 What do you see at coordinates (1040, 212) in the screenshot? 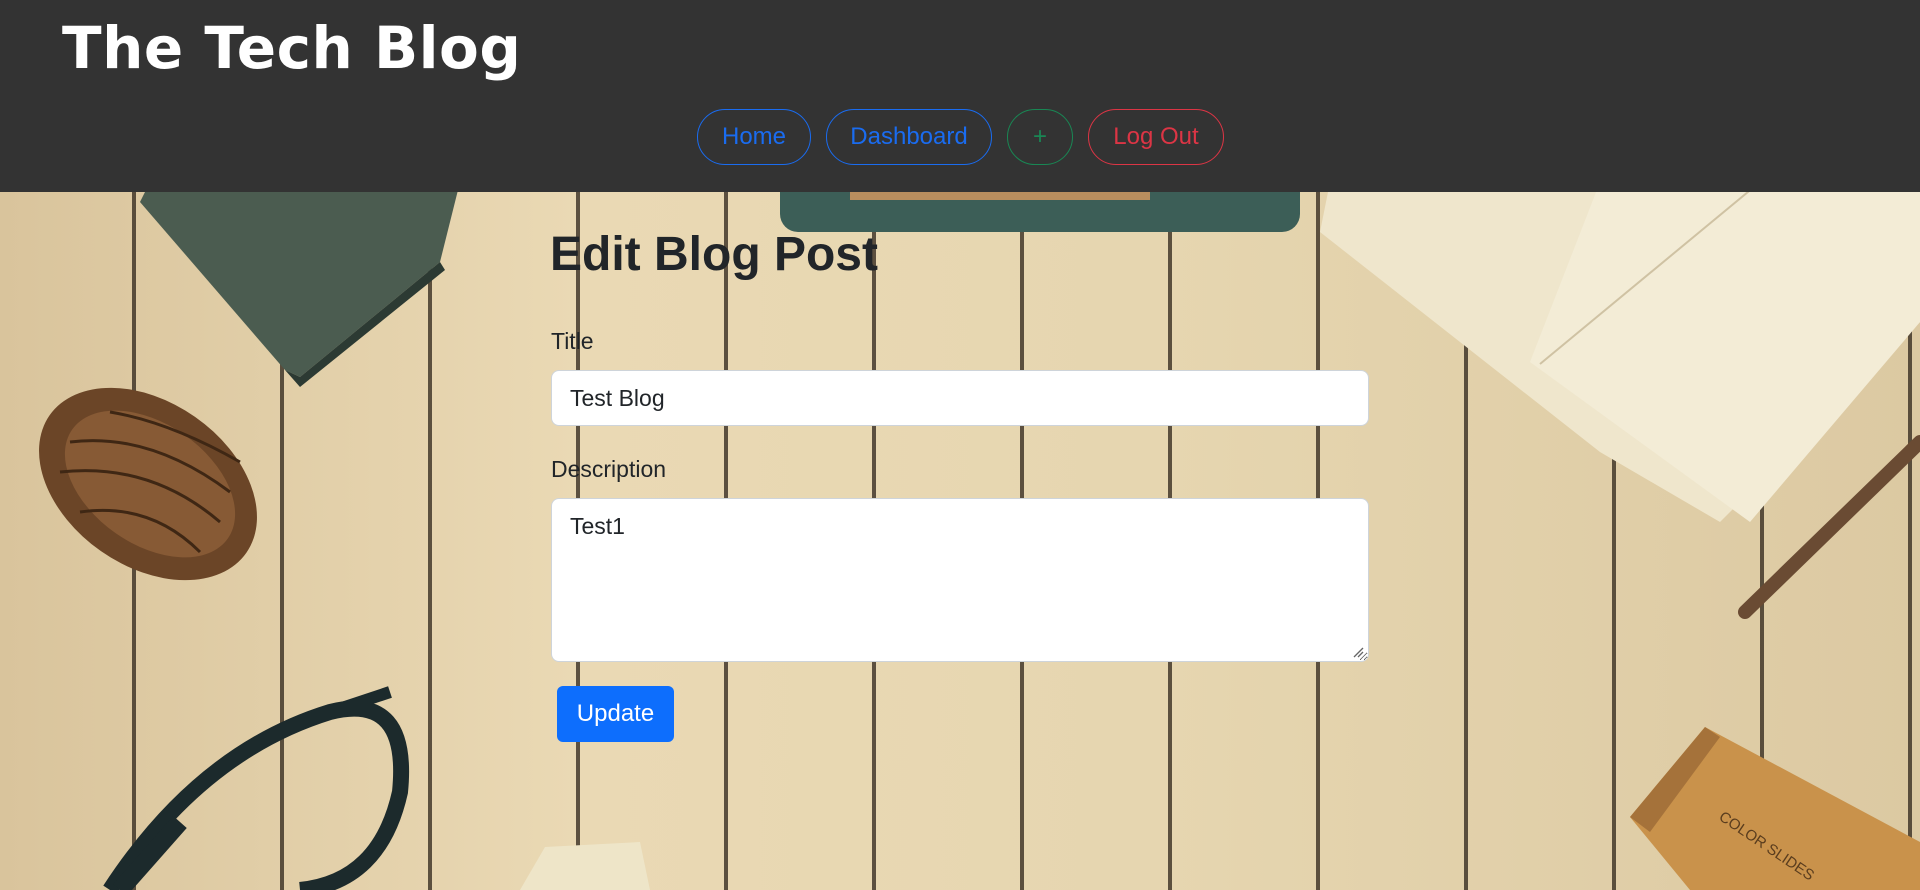
I see `tray-illustration` at bounding box center [1040, 212].